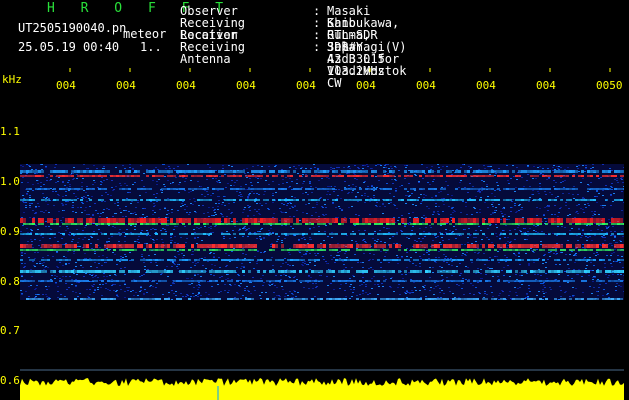 The width and height of the screenshot is (629, 400). I want to click on y-tick-label: 0.8, so click(10, 281).